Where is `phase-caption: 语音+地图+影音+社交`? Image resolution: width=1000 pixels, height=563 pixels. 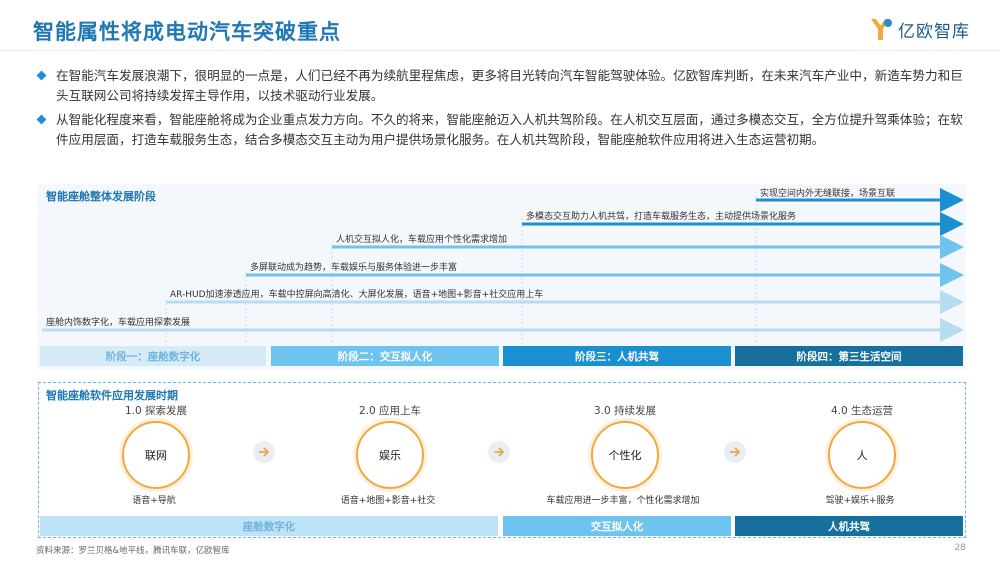
phase-caption: 语音+地图+影音+社交 is located at coordinates (388, 501).